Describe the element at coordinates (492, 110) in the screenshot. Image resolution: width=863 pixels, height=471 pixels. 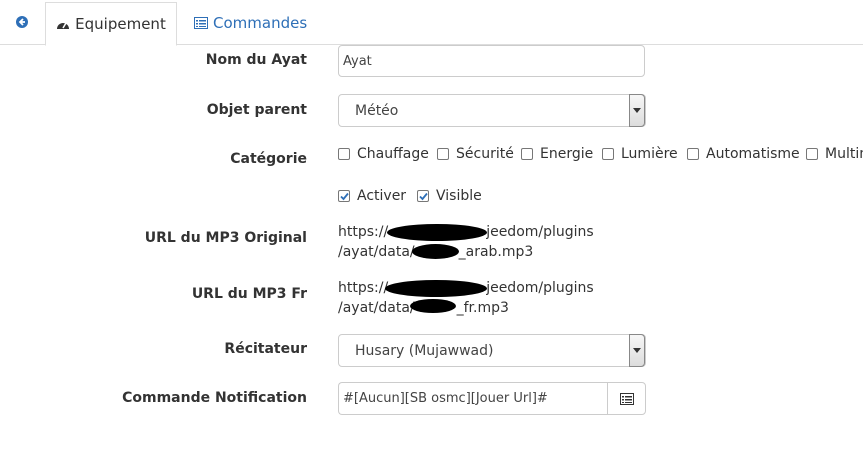
I see `objet-parent-select: Météo` at that location.